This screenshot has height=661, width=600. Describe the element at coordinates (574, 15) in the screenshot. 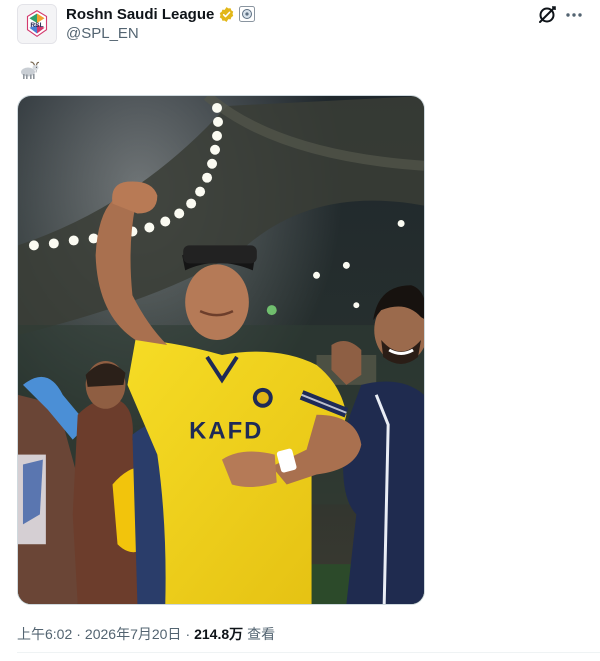

I see `more-options-icon` at that location.